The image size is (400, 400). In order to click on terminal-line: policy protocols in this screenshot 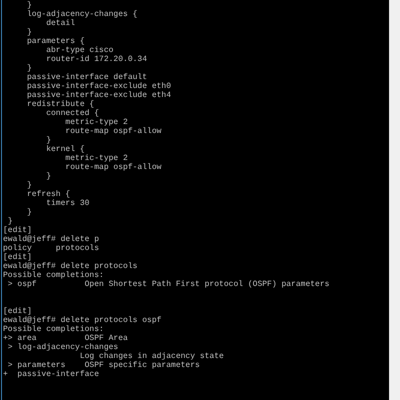, I will do `click(51, 248)`.